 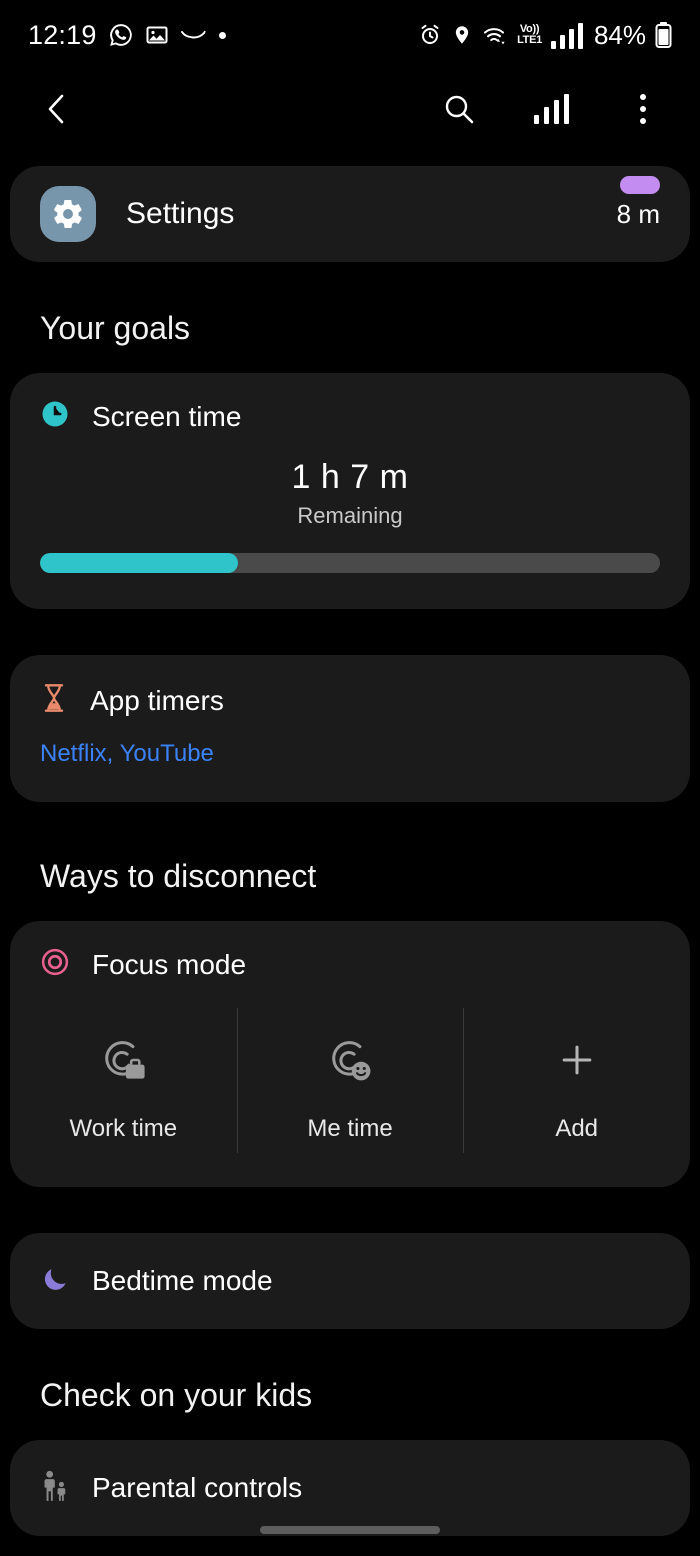 What do you see at coordinates (566, 35) in the screenshot?
I see `signal-icon` at bounding box center [566, 35].